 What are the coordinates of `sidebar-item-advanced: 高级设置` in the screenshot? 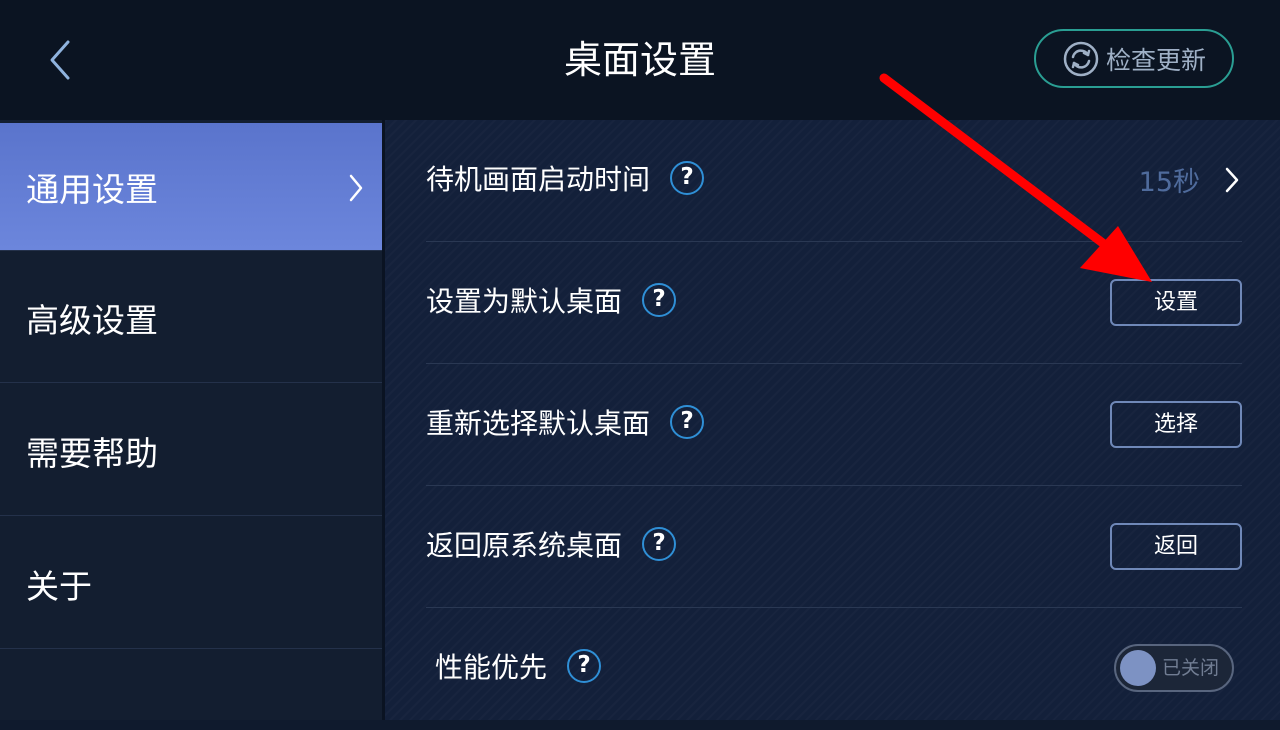 It's located at (191, 318).